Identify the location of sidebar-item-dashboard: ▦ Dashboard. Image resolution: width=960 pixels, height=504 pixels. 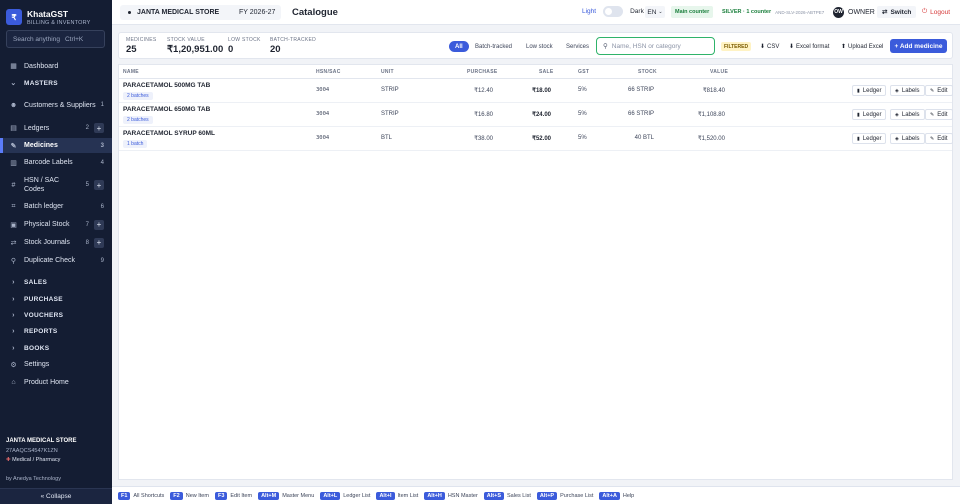
(56, 66).